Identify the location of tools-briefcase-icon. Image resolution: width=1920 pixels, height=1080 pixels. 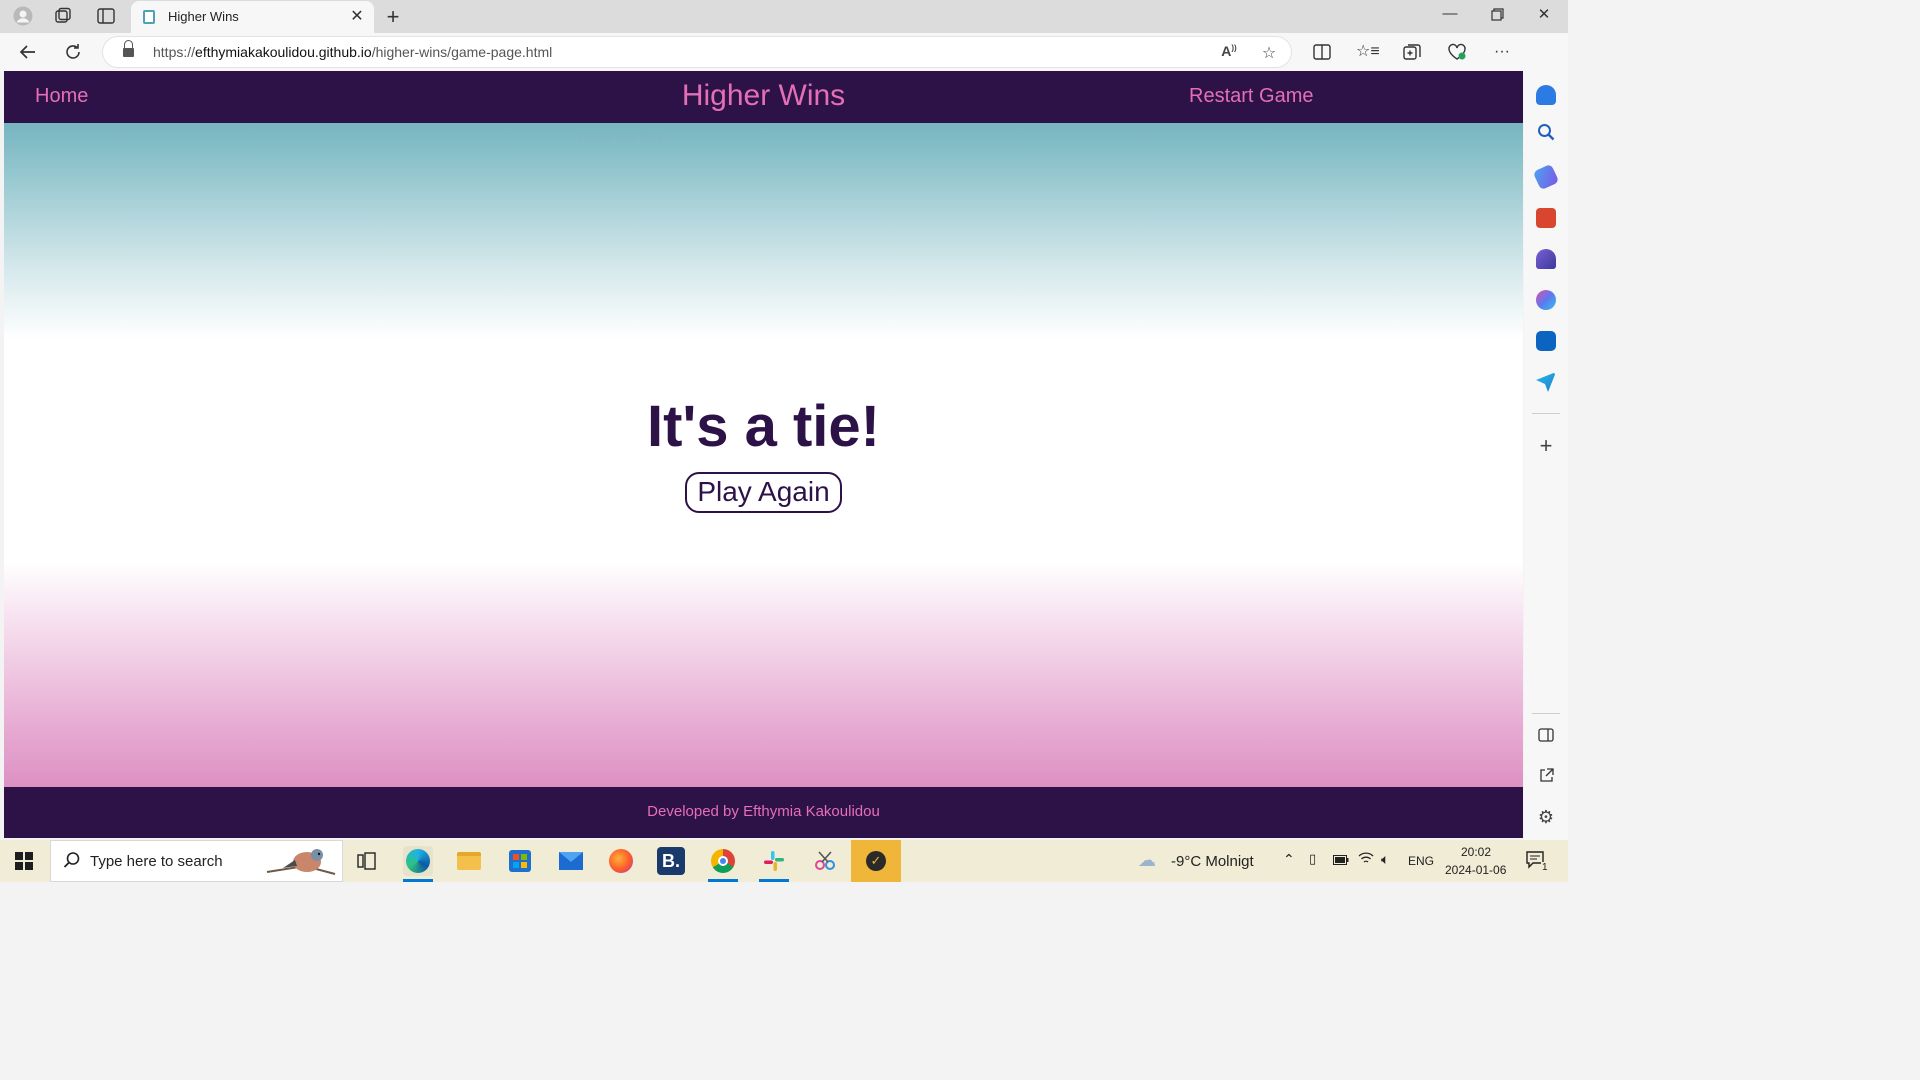
(1546, 218).